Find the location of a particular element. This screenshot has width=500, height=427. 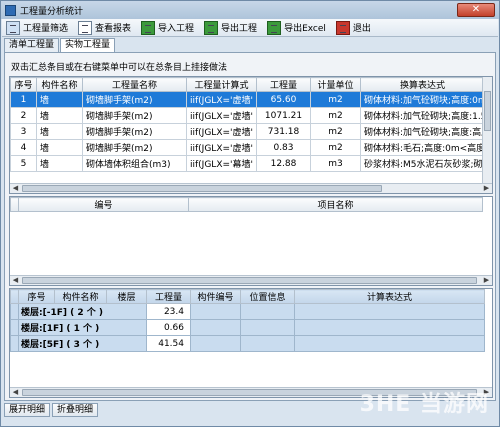

expand-details-button: 展开明细 is located at coordinates (27, 410).